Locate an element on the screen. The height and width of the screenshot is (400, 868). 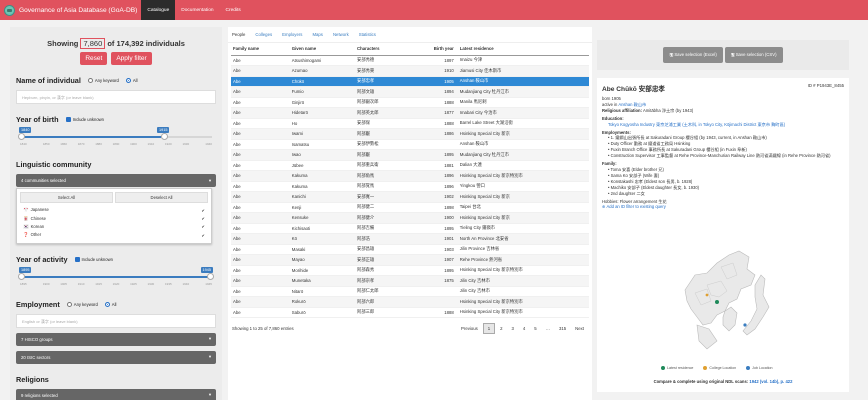
table-row: Abe Ho 安部保 1888 Barrel Lake Street 大湖沿街 is located at coordinates (410, 123).